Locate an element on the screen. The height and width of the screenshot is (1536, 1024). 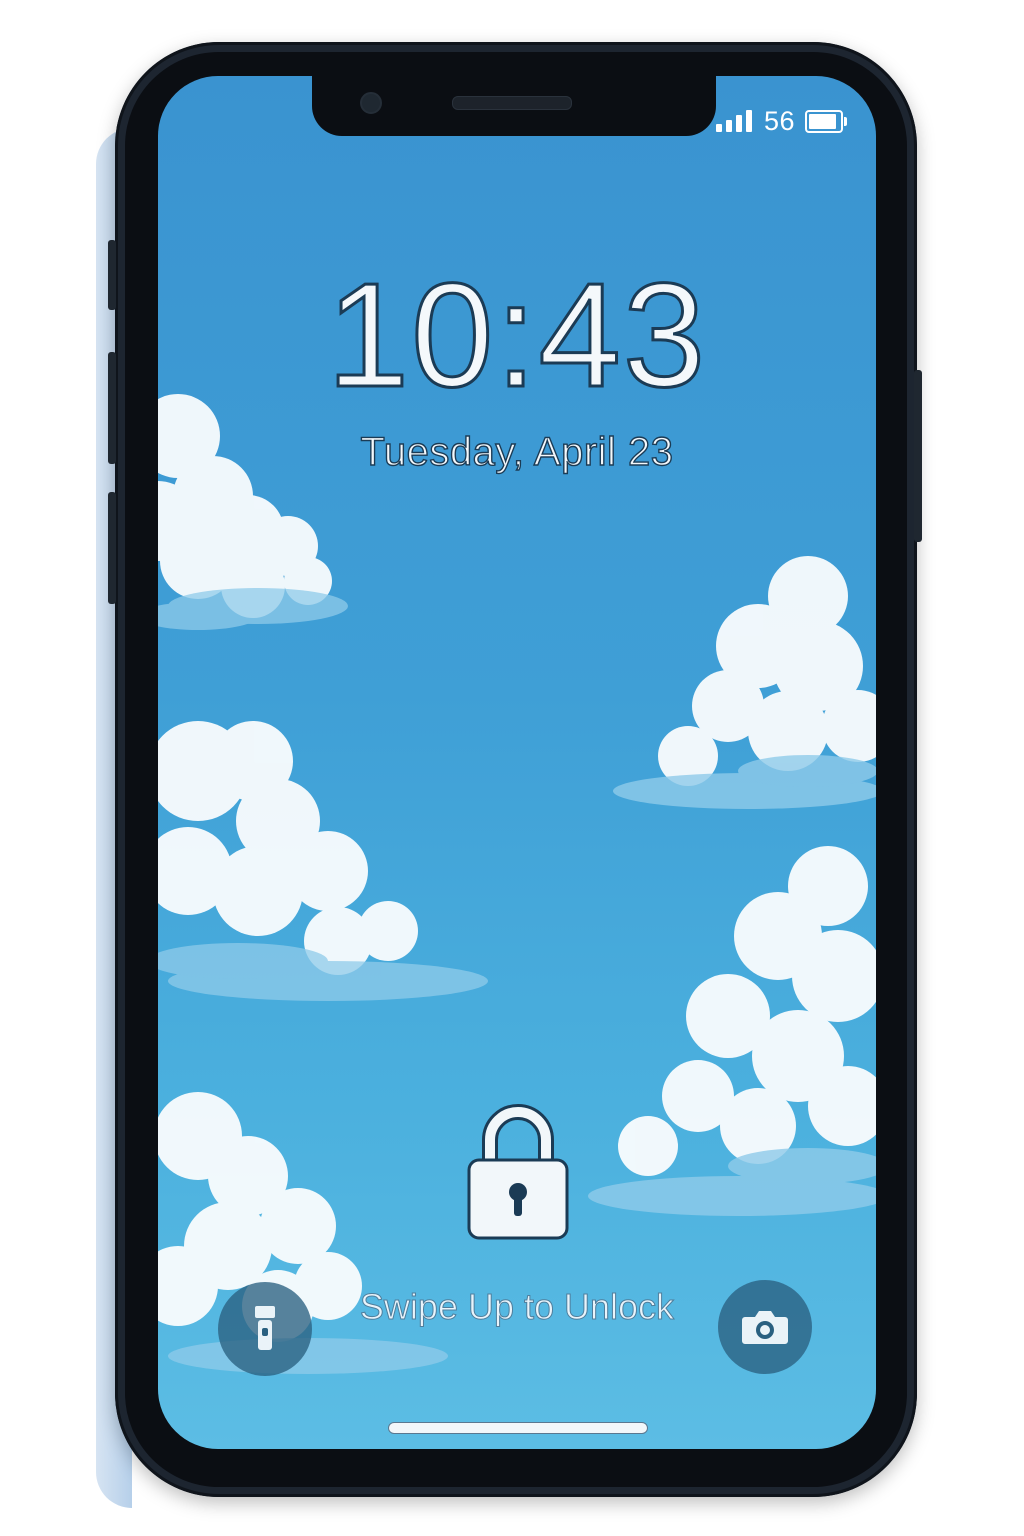
power-button is located at coordinates (918, 456).